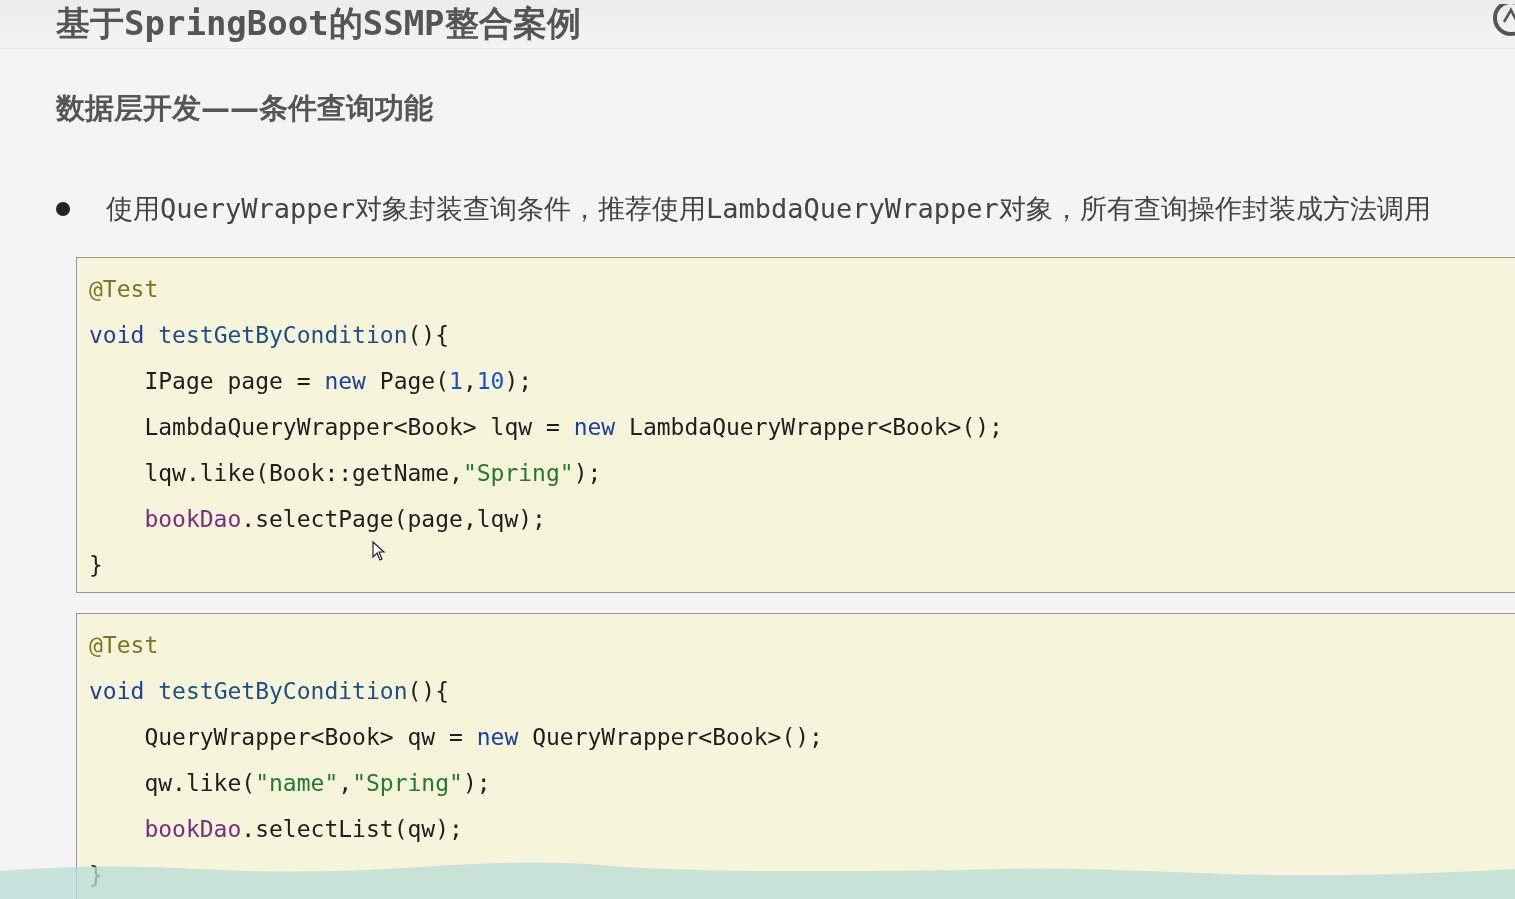 This screenshot has width=1515, height=899. Describe the element at coordinates (372, 473) in the screenshot. I see `code-line: lqw.like(Book::getName,"Spring");` at that location.